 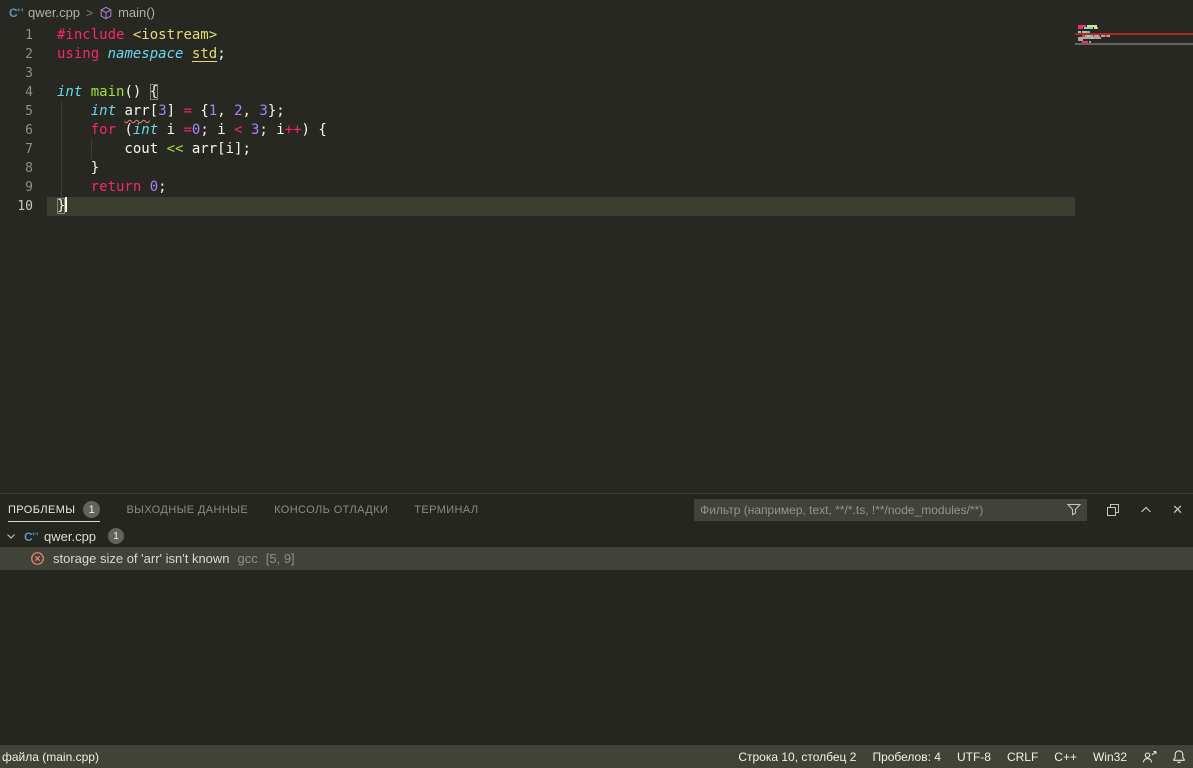 What do you see at coordinates (49, 757) in the screenshot?
I see `status-message: файла (main.cpp)` at bounding box center [49, 757].